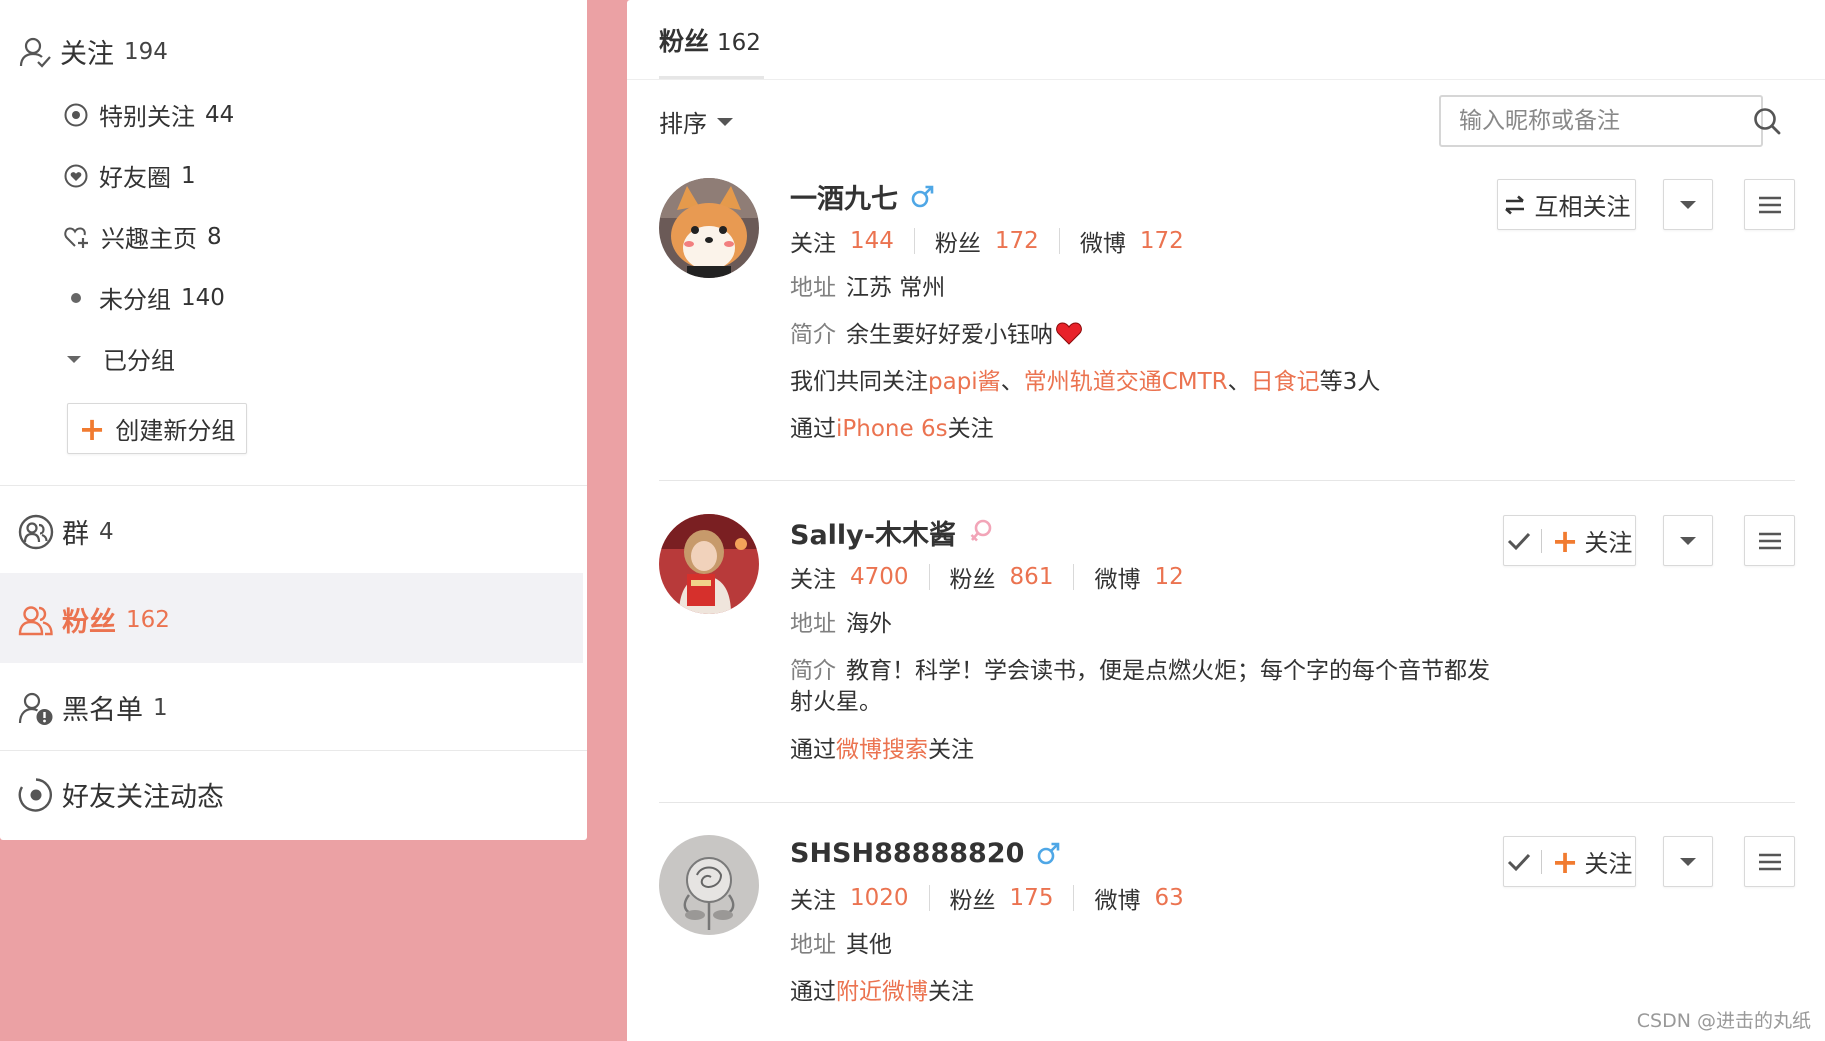  Describe the element at coordinates (1608, 543) in the screenshot. I see `follow-label: 关注` at that location.